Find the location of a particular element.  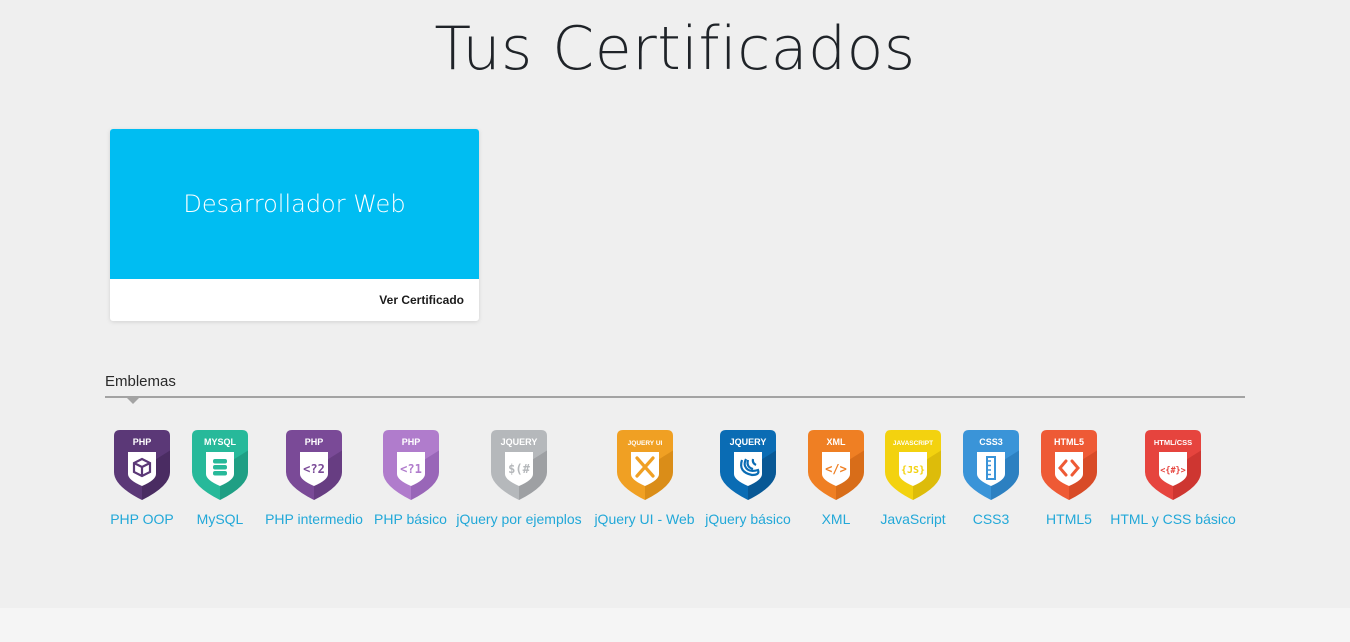

badge-item: PHP <?2 PHP intermedio is located at coordinates (314, 477).